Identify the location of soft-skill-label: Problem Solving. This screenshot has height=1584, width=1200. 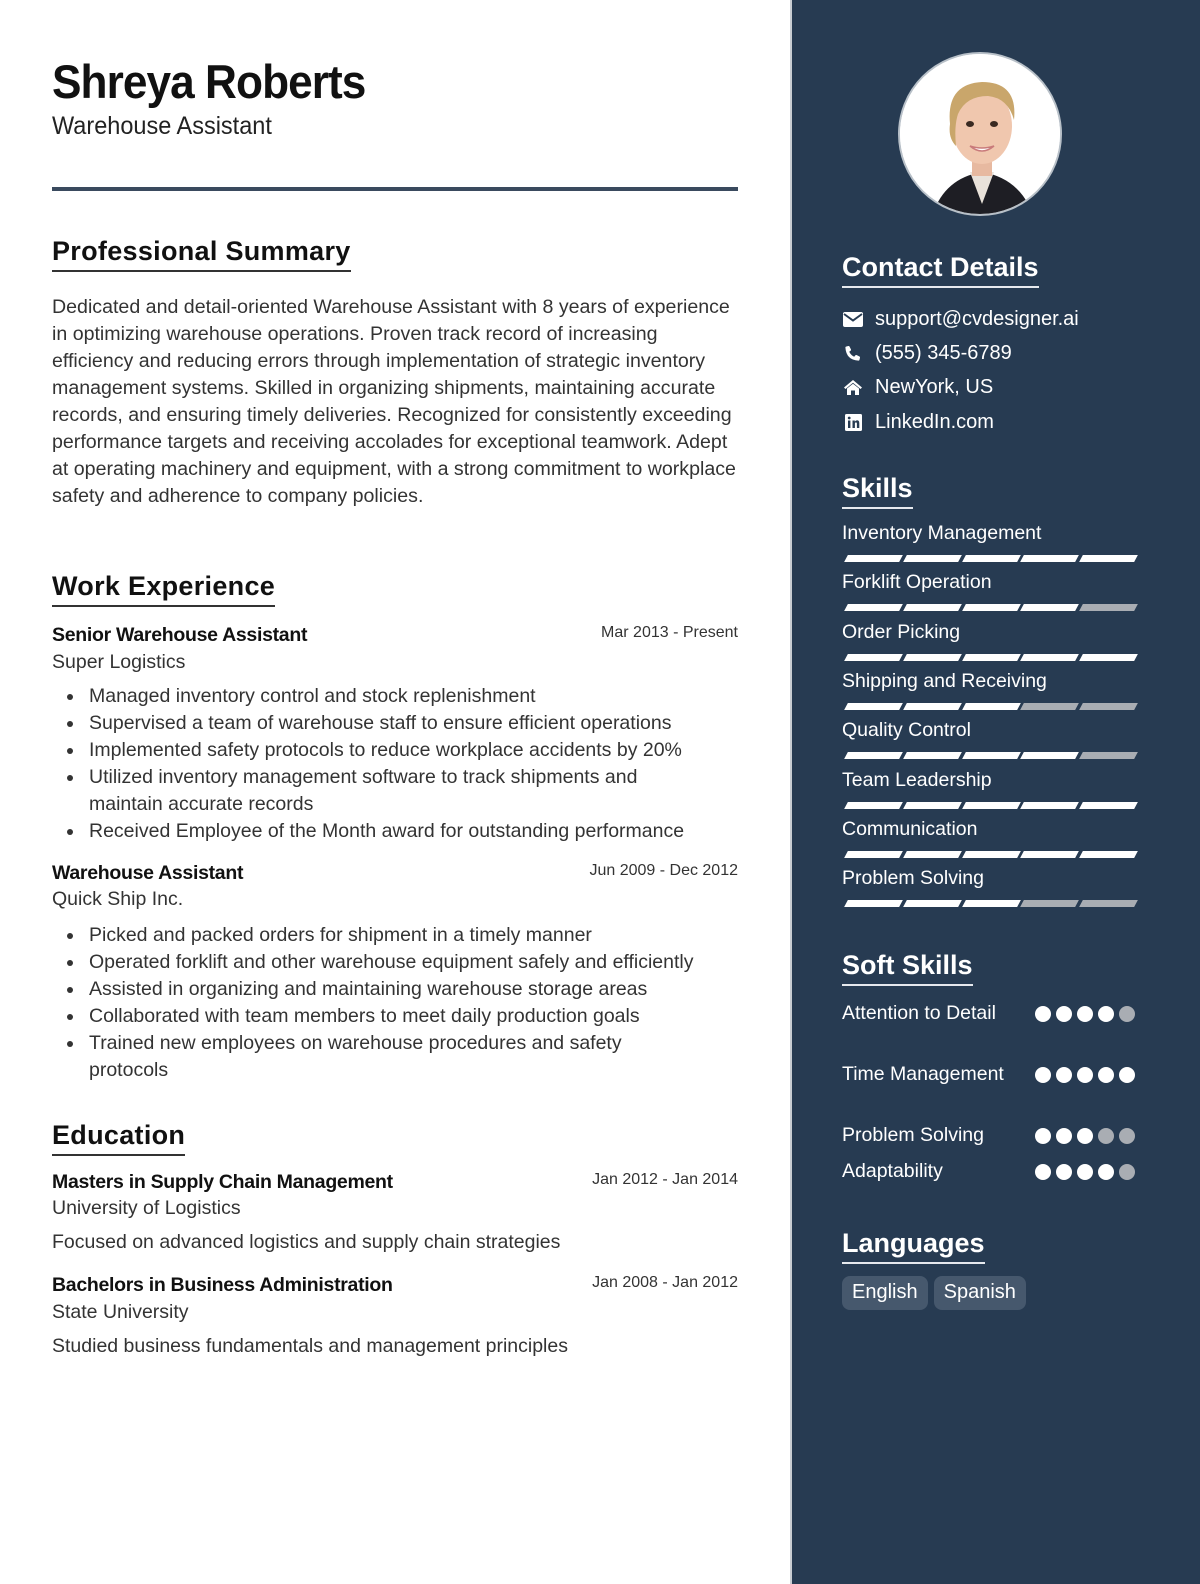
(913, 1135).